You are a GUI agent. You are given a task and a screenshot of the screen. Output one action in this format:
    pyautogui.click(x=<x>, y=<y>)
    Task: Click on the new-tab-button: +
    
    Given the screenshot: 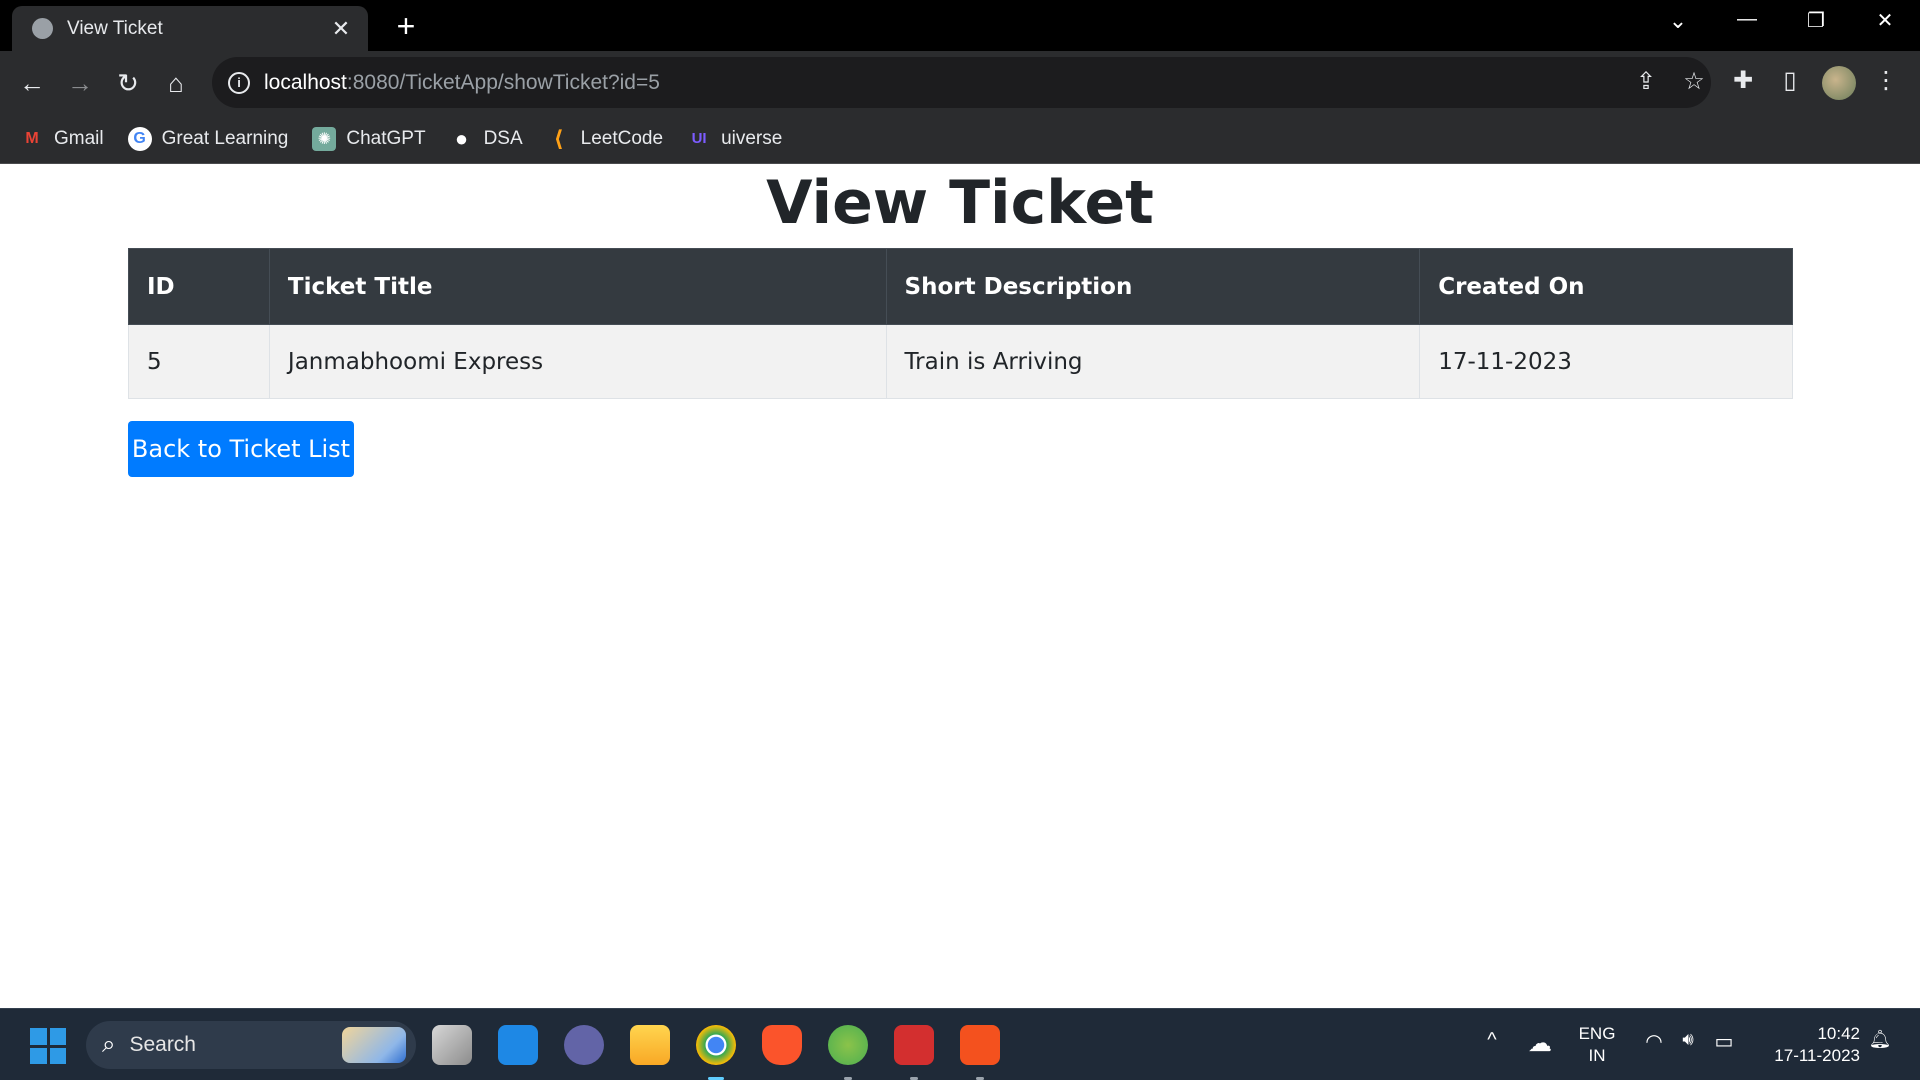 What is the action you would take?
    pyautogui.click(x=406, y=26)
    